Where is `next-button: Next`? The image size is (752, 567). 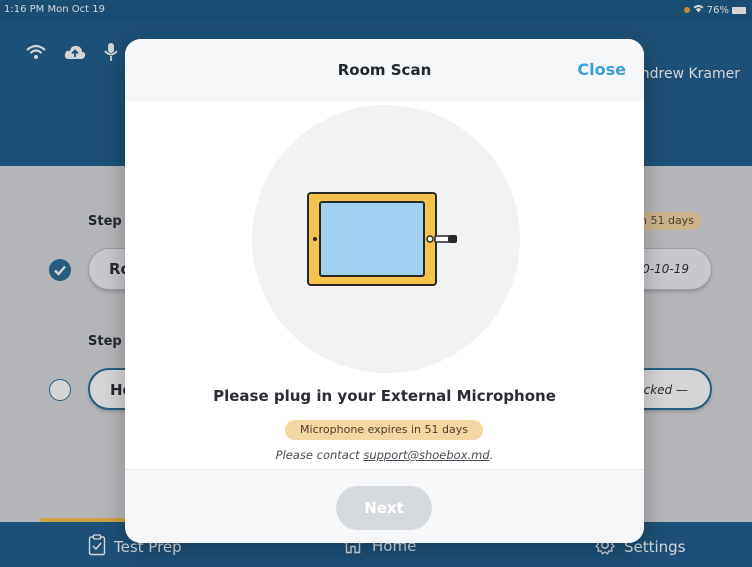
next-button: Next is located at coordinates (384, 508).